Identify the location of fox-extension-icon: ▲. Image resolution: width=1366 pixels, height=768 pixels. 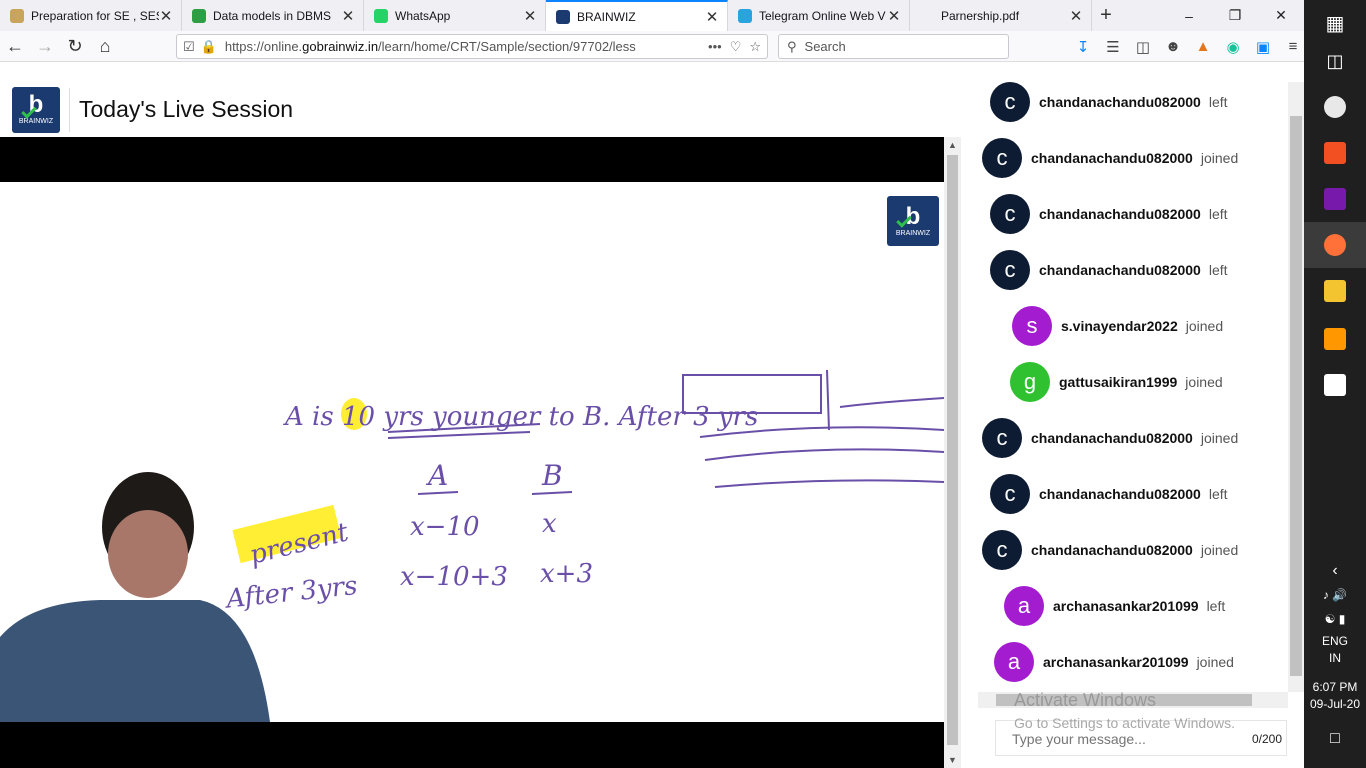
(1203, 46).